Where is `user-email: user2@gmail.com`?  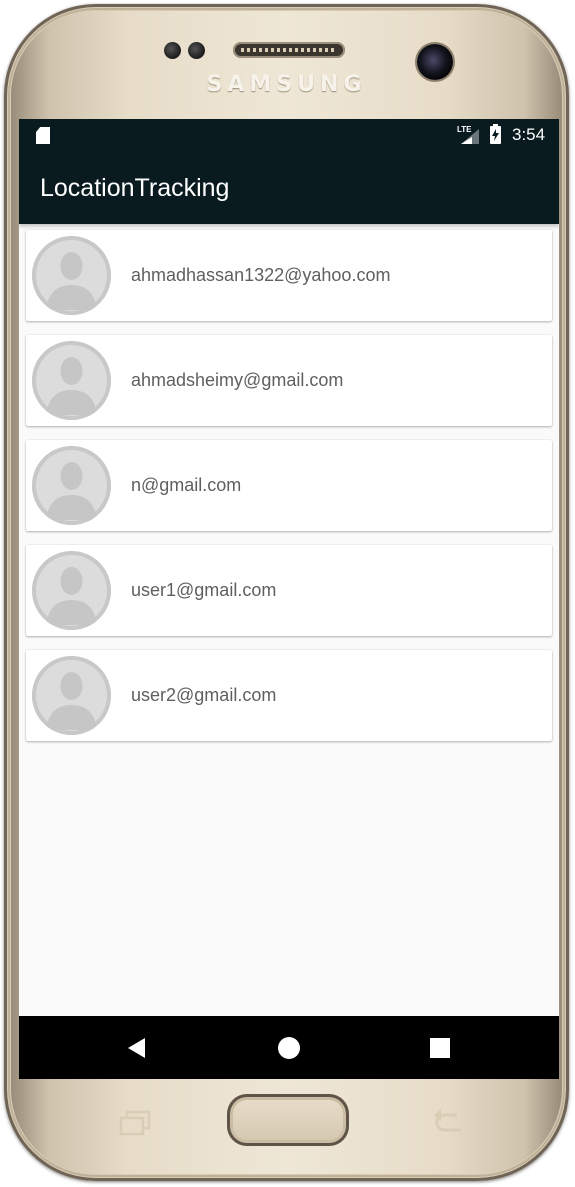
user-email: user2@gmail.com is located at coordinates (204, 695).